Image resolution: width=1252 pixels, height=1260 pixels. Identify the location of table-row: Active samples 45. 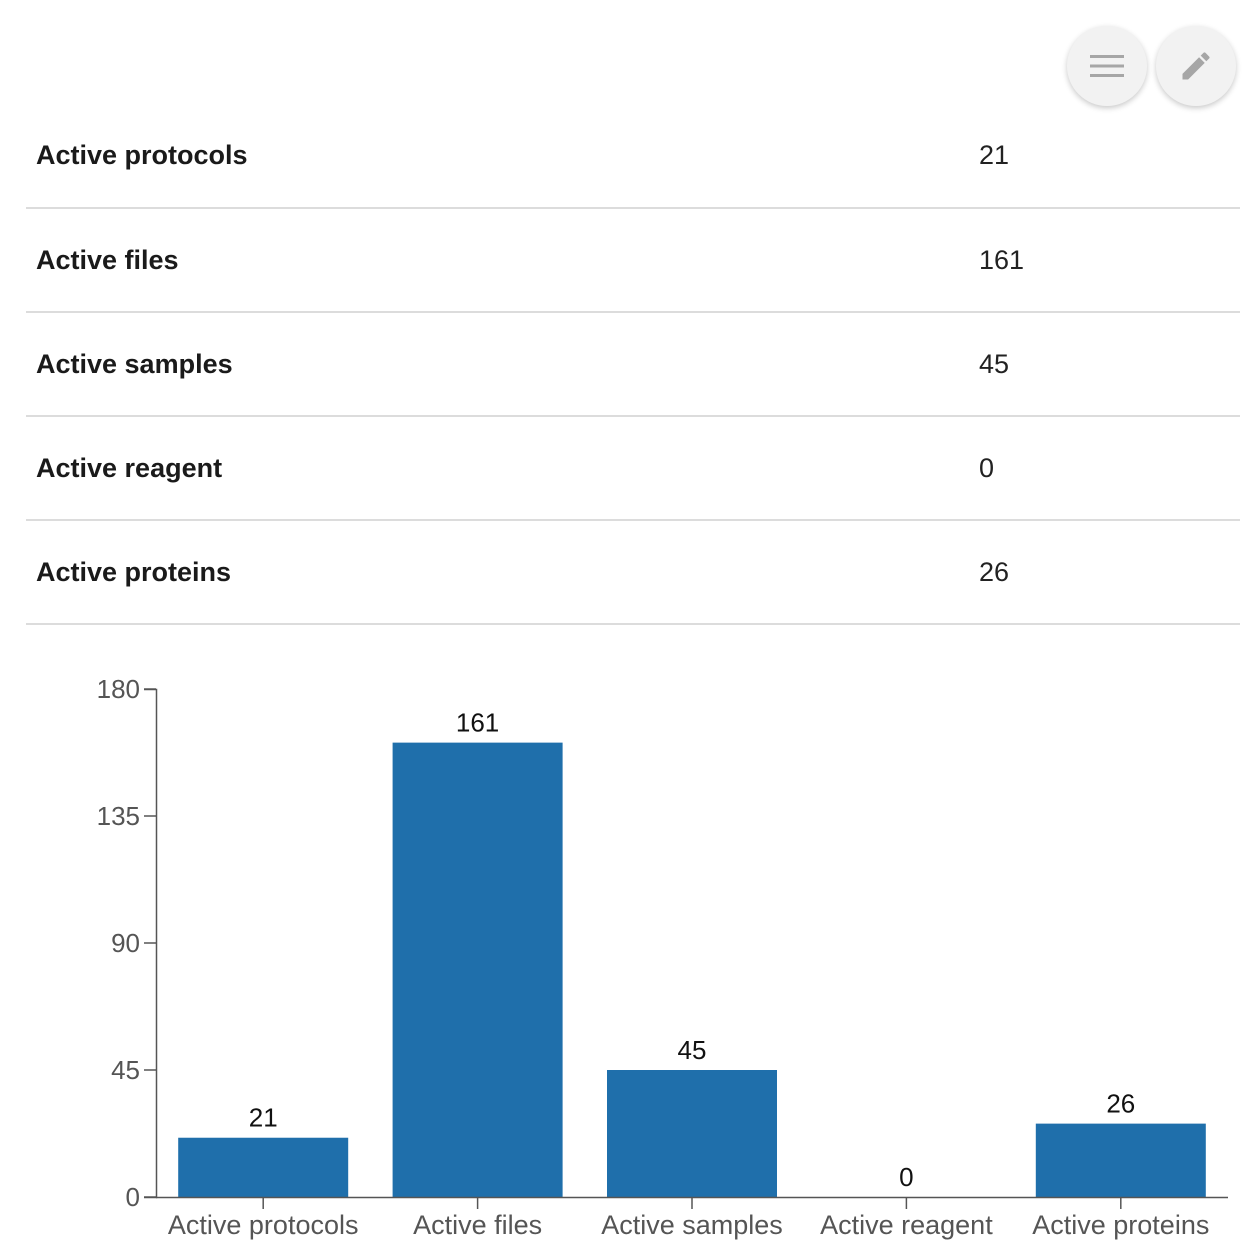
(633, 364).